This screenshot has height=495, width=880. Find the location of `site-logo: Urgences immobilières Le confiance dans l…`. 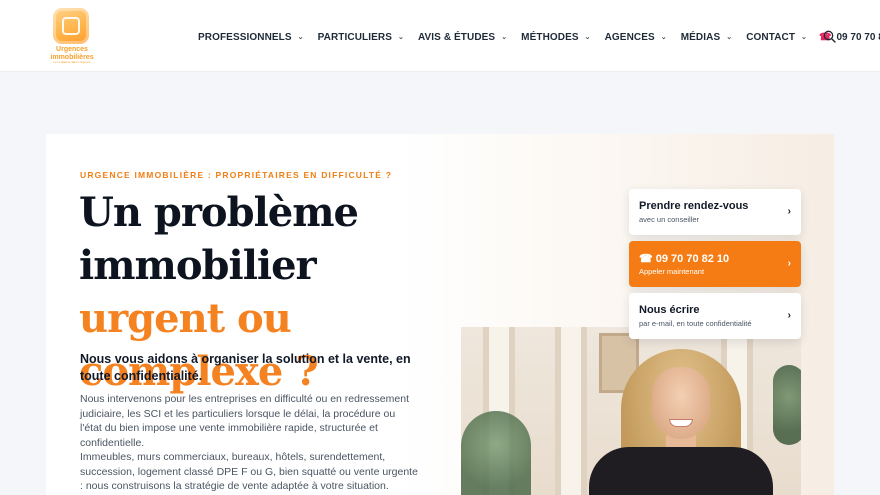

site-logo: Urgences immobilières Le confiance dans l… is located at coordinates (72, 37).